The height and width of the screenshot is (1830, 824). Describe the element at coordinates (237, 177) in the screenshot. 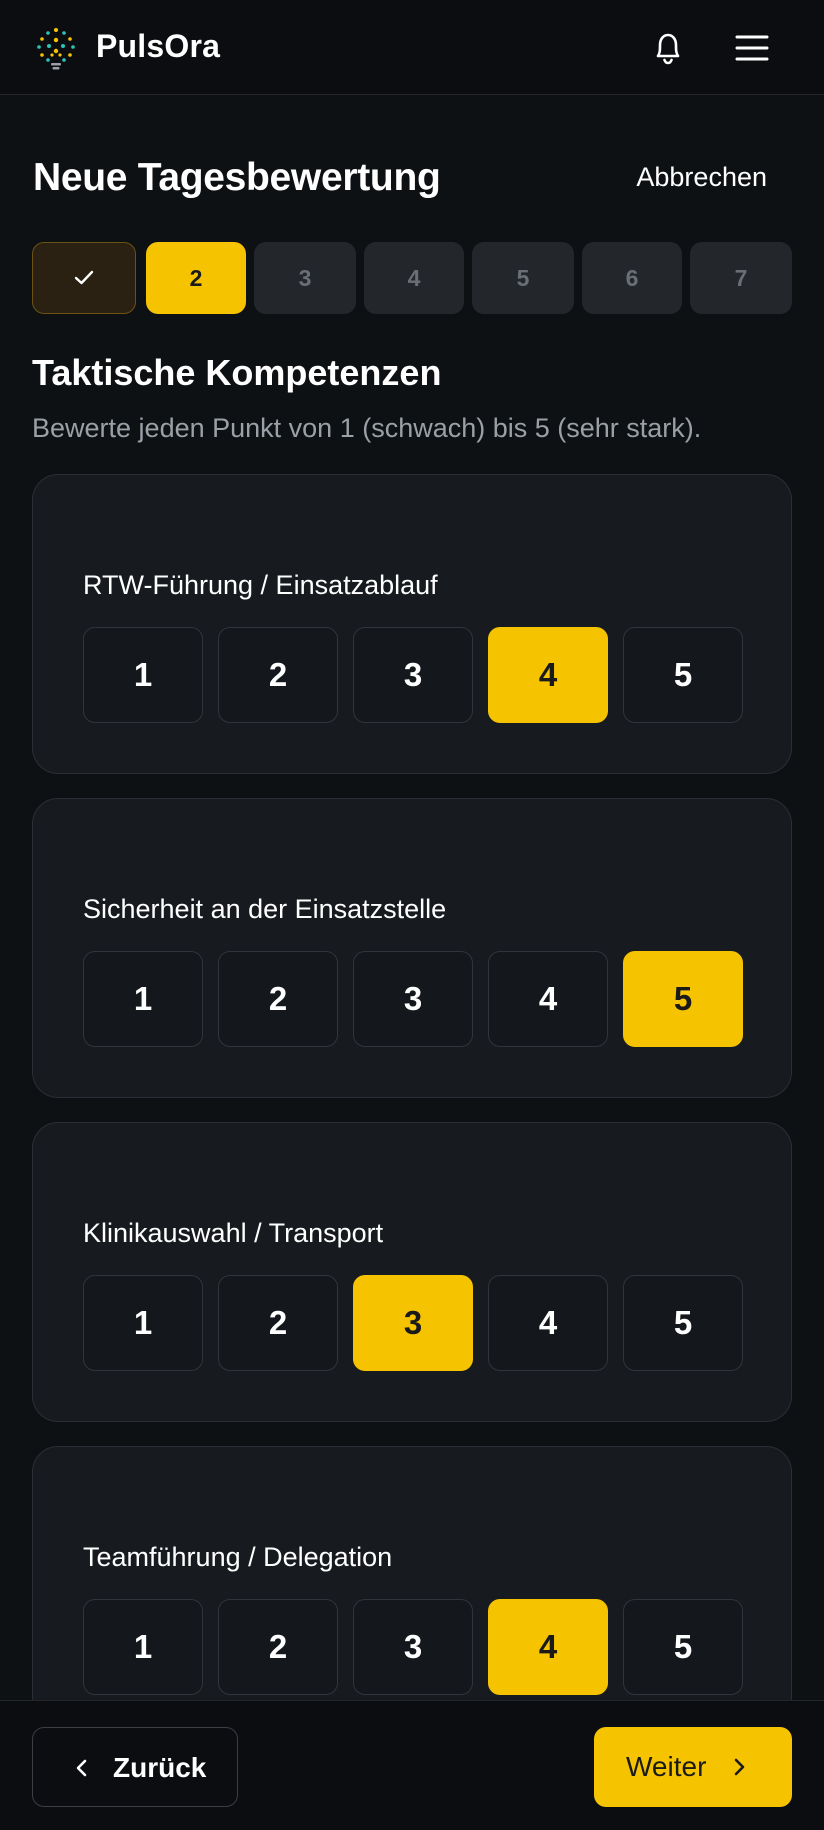

I see `page-title: Neue Tagesbewertung` at that location.